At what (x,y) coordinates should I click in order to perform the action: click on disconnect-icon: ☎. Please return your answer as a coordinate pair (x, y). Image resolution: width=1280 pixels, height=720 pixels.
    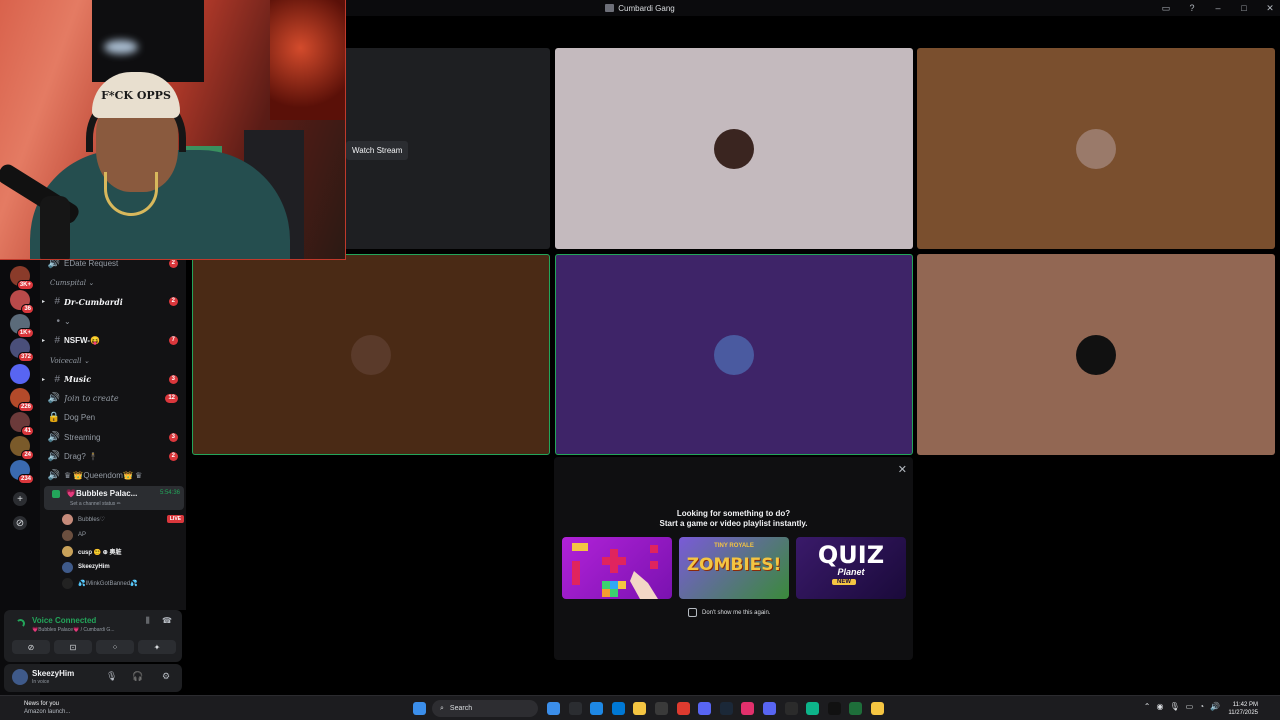
    Looking at the image, I should click on (167, 620).